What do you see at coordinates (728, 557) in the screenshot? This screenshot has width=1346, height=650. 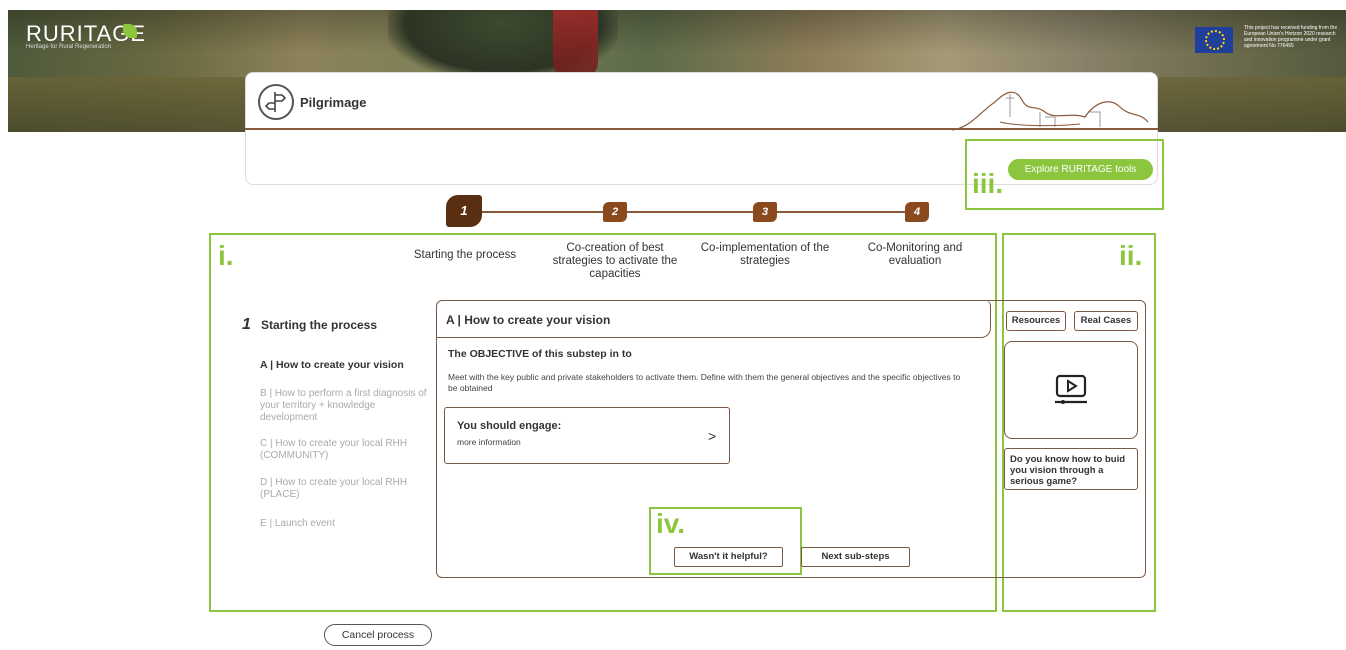 I see `not-helpful-button: Wasn't it helpful?` at bounding box center [728, 557].